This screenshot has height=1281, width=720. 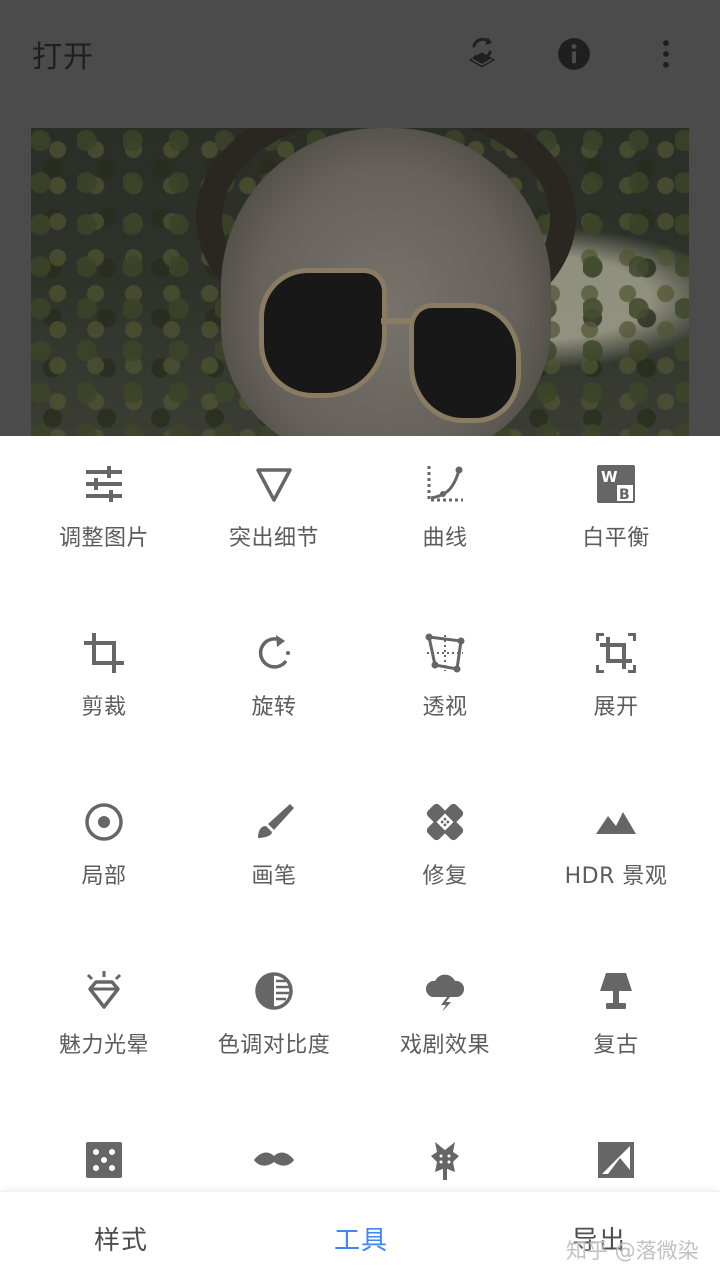 What do you see at coordinates (624, 495) in the screenshot?
I see `wb-b-text: B` at bounding box center [624, 495].